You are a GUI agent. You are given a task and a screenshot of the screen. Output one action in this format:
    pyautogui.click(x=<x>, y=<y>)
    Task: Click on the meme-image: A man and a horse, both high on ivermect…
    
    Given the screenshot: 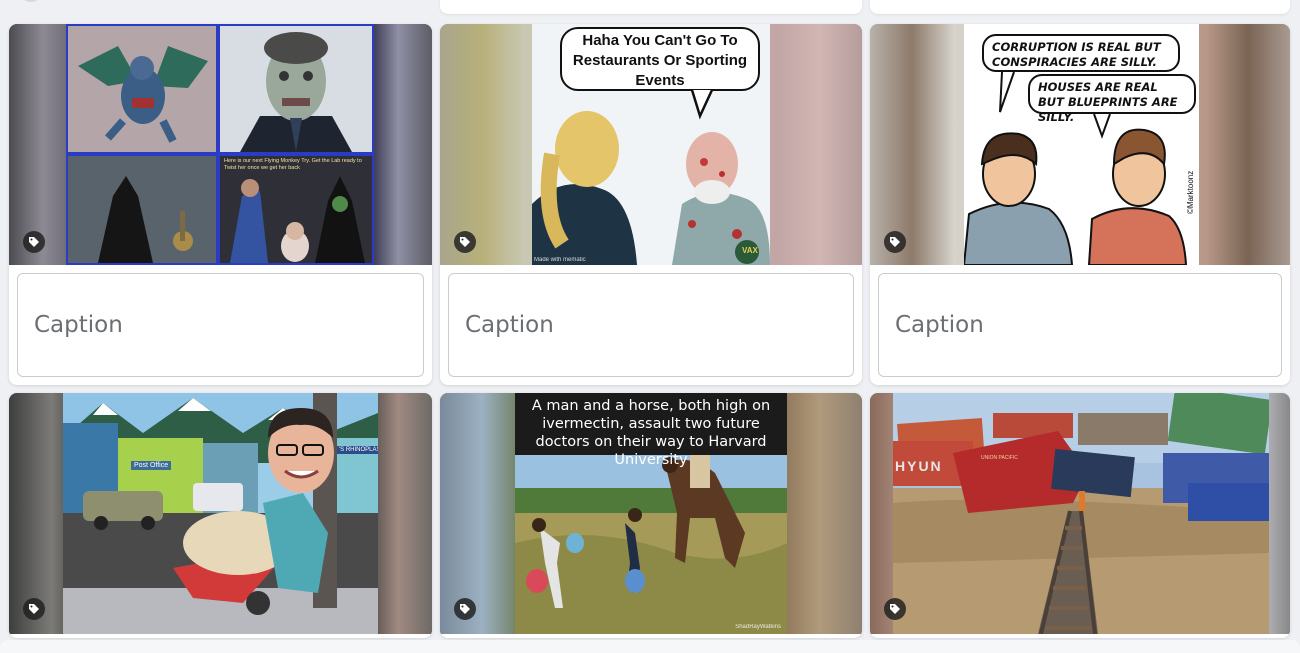 What is the action you would take?
    pyautogui.click(x=651, y=513)
    